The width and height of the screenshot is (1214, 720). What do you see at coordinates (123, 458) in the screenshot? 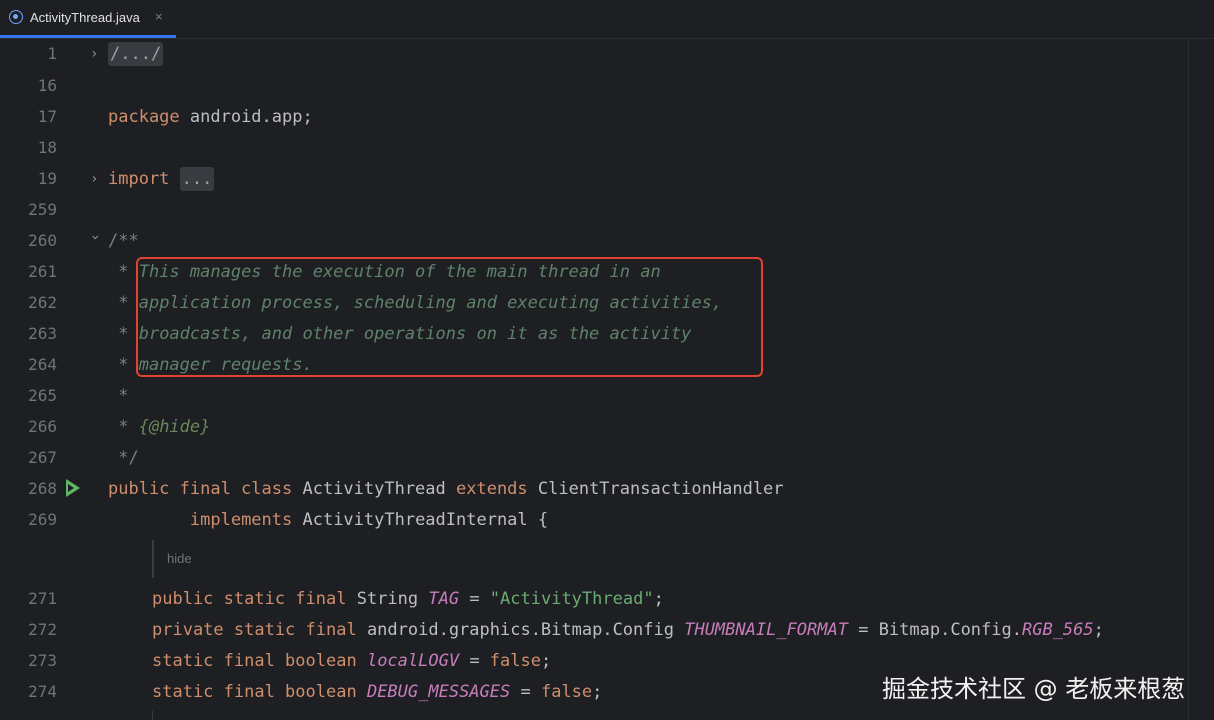
I see `code-line-267: */` at bounding box center [123, 458].